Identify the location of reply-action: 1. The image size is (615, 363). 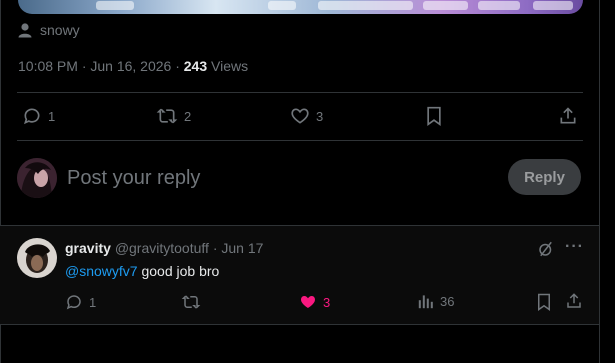
(38, 116).